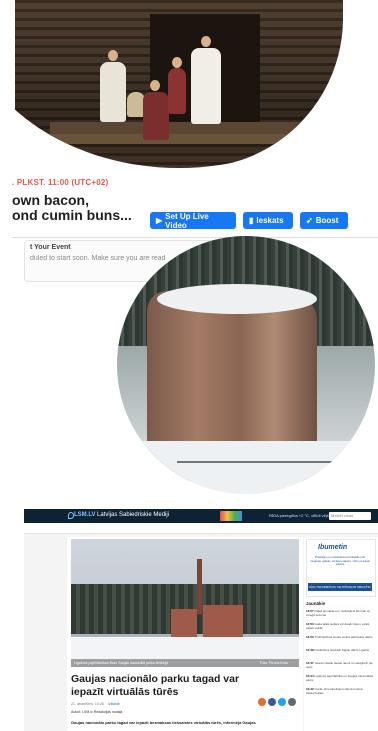 The width and height of the screenshot is (378, 731). Describe the element at coordinates (310, 637) in the screenshot. I see `news-time: 13:50` at that location.